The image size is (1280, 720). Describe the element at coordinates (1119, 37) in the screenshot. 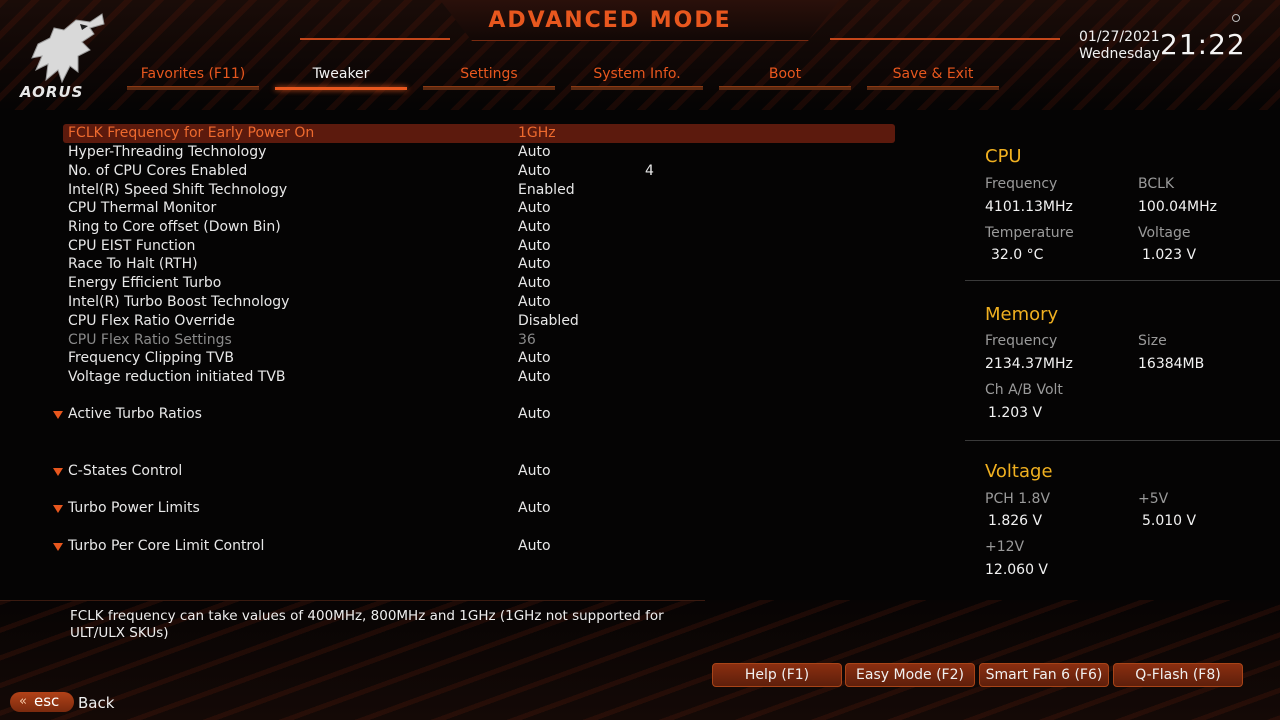

I see `date-text: 01/27/2021` at that location.